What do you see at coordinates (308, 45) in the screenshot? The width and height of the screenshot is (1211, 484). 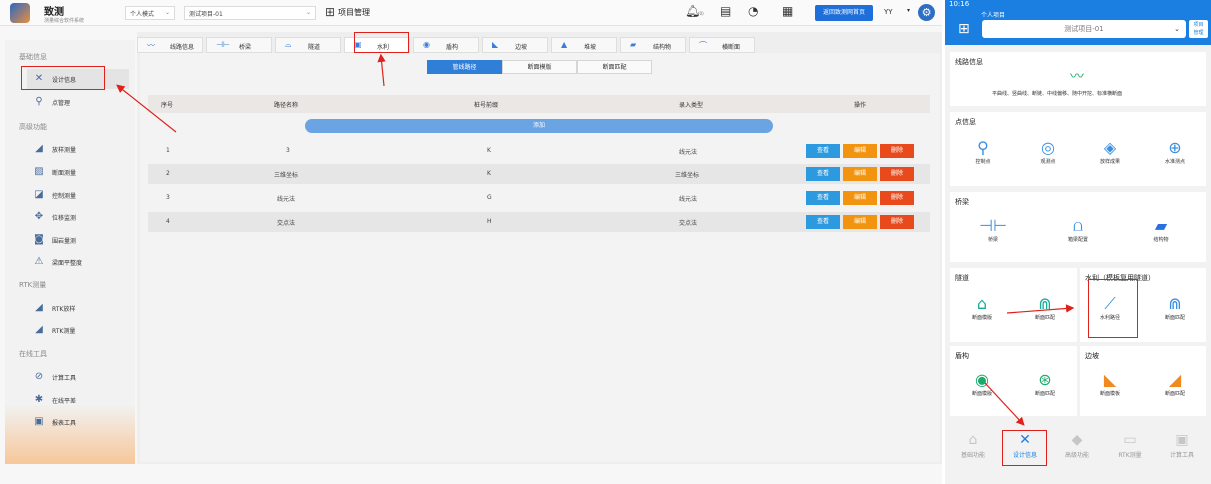 I see `tab-tunnel: ⌓ 隧道` at bounding box center [308, 45].